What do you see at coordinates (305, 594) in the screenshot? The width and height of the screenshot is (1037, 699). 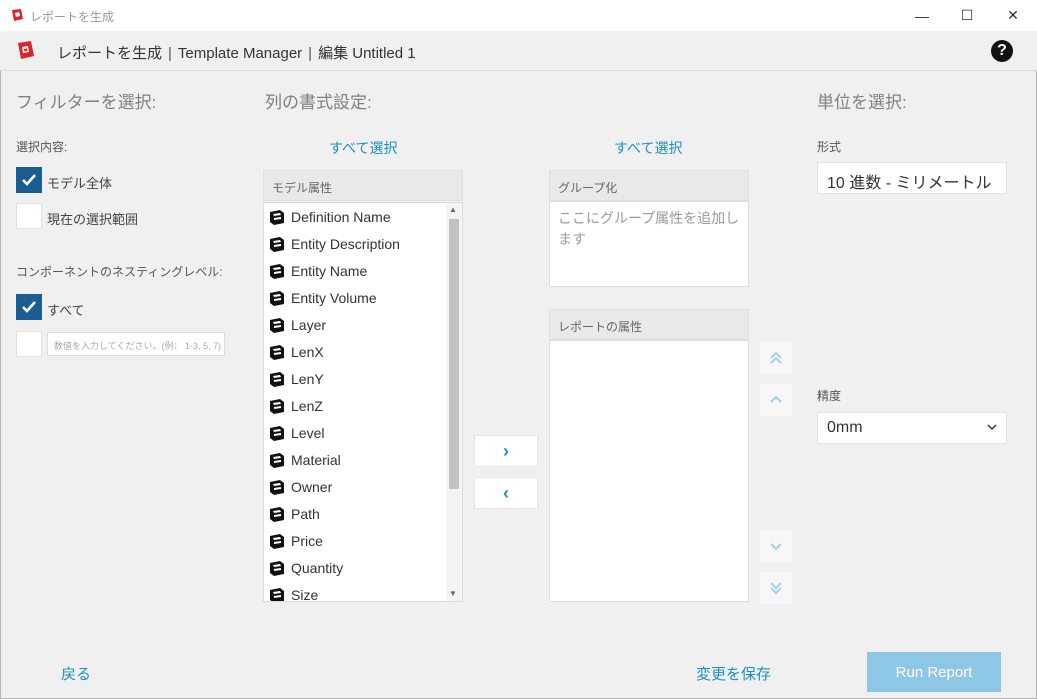 I see `attribute-name: Size` at bounding box center [305, 594].